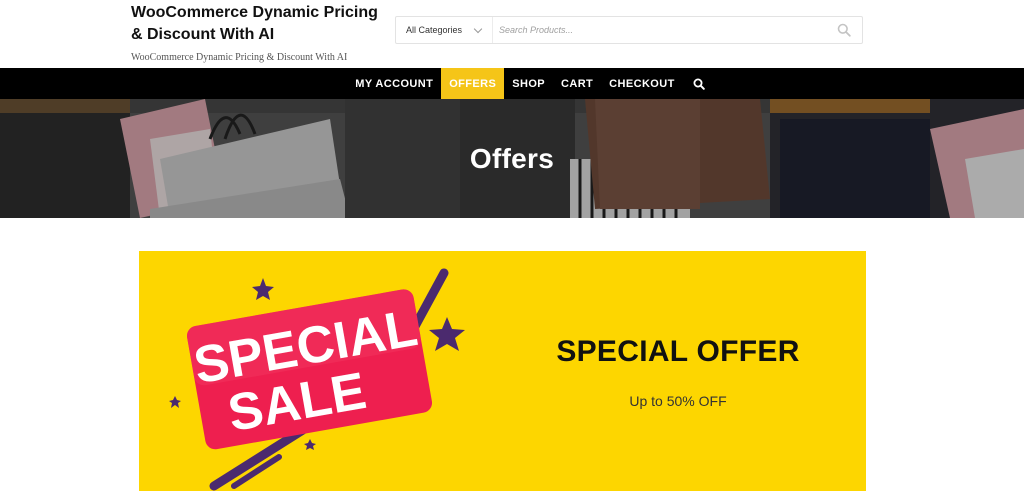  I want to click on nav-search-button, so click(699, 83).